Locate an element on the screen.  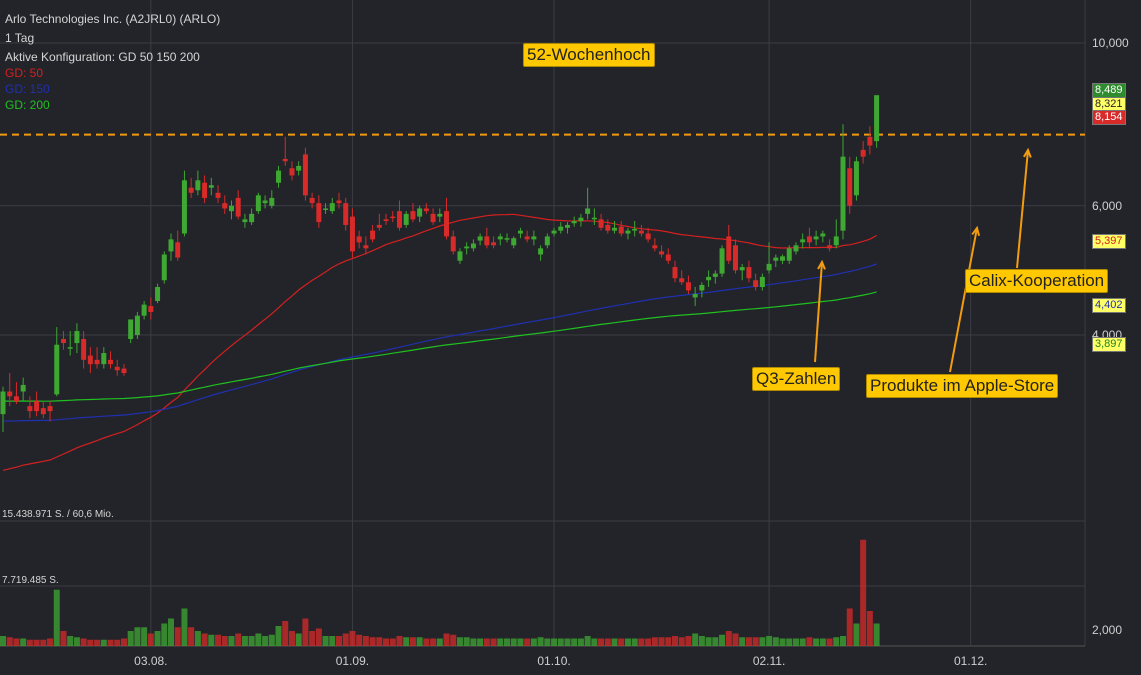
ma200-line is located at coordinates (440, 346).